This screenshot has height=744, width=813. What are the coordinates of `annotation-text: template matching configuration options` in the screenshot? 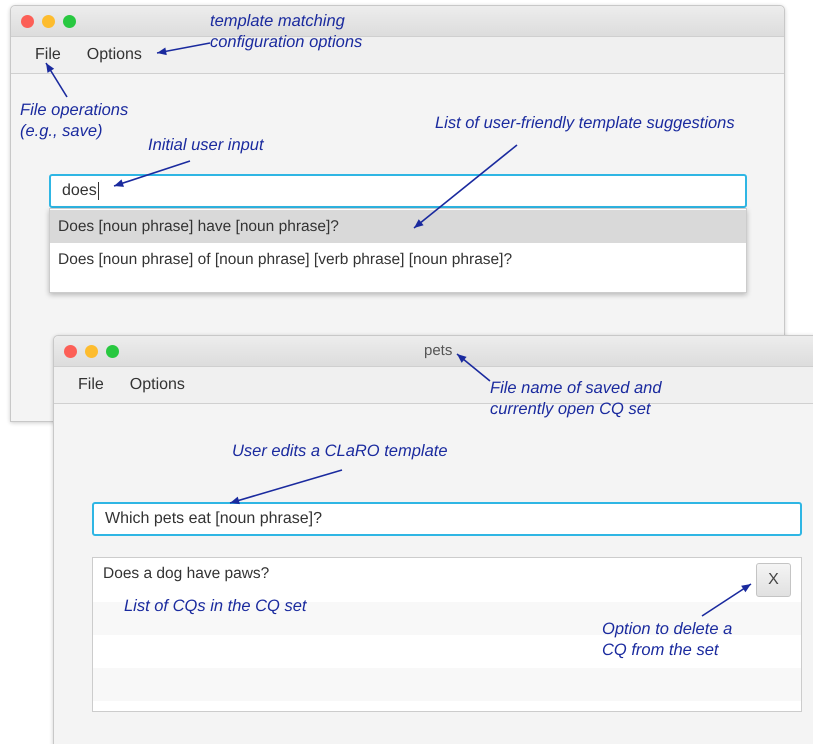 It's located at (286, 32).